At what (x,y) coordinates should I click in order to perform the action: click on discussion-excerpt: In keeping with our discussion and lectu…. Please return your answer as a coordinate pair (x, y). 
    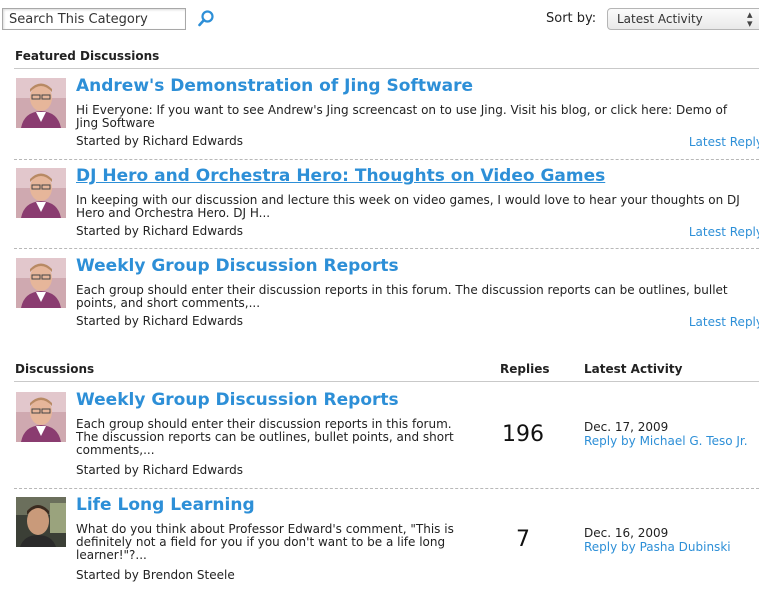
    Looking at the image, I should click on (408, 206).